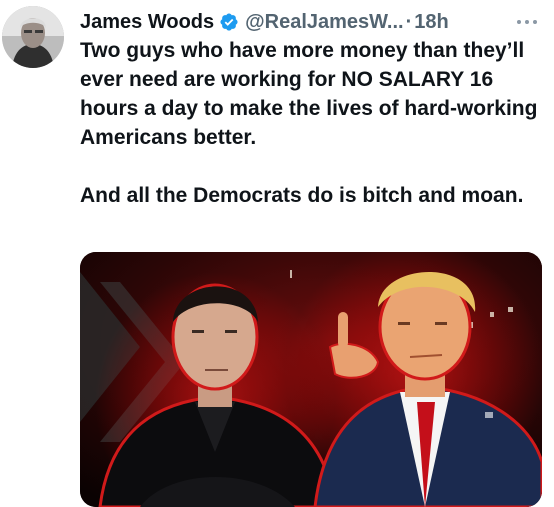  I want to click on more-options-icon, so click(527, 19).